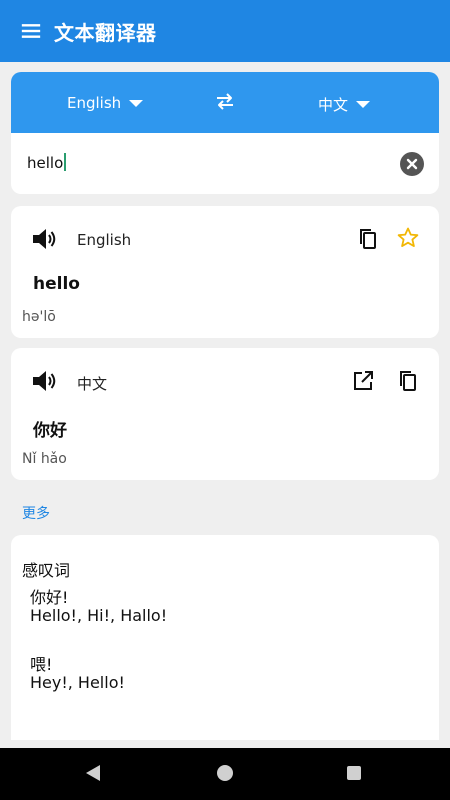 The image size is (450, 800). I want to click on target-result-text: 你好, so click(50, 431).